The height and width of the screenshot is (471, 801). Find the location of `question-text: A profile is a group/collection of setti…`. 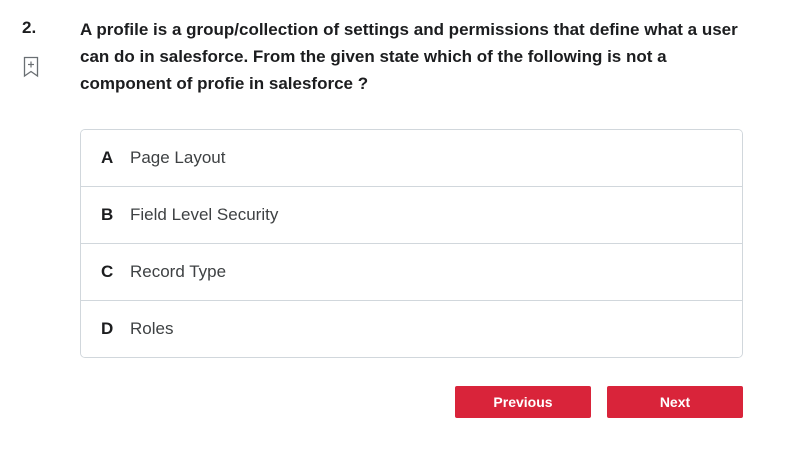

question-text: A profile is a group/collection of setti… is located at coordinates (409, 56).